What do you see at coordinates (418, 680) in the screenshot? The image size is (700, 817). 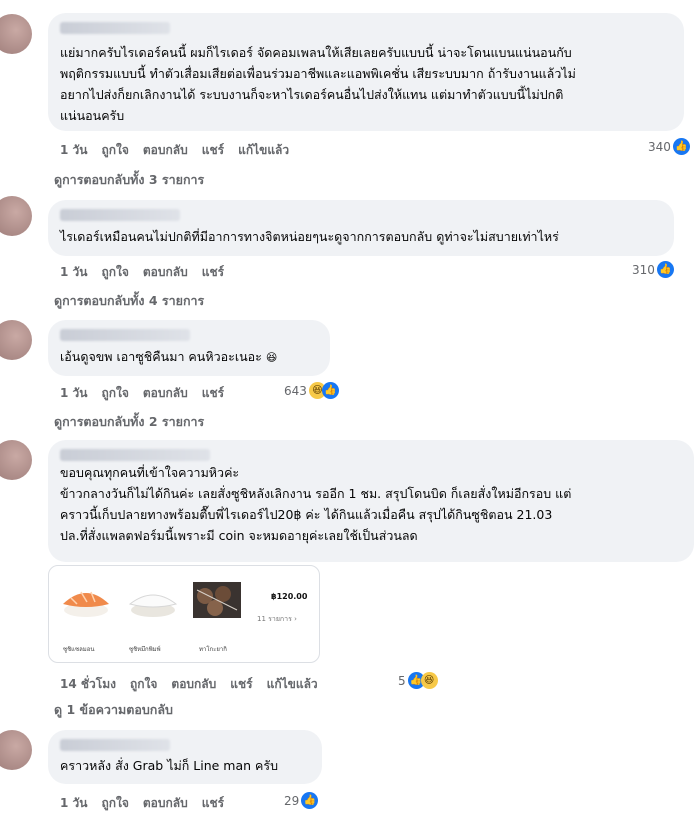 I see `reaction-count: 5 👍 😆` at bounding box center [418, 680].